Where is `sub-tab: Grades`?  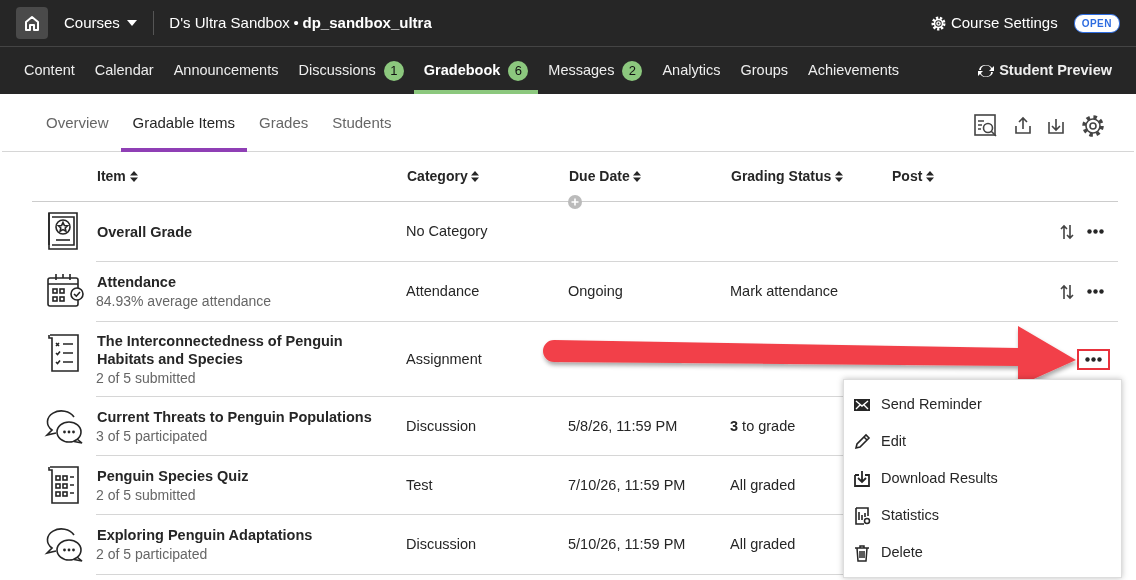 sub-tab: Grades is located at coordinates (284, 123).